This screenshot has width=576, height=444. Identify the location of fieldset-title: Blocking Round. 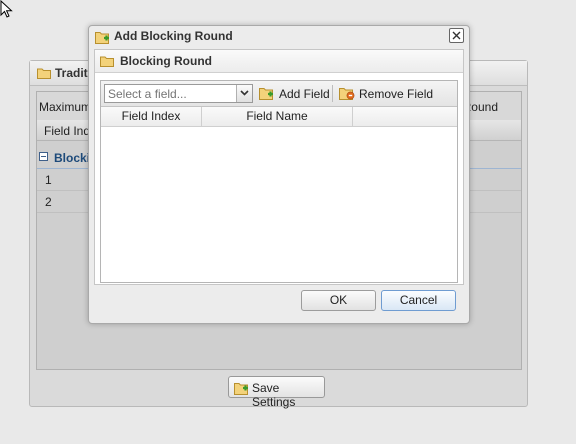
(166, 61).